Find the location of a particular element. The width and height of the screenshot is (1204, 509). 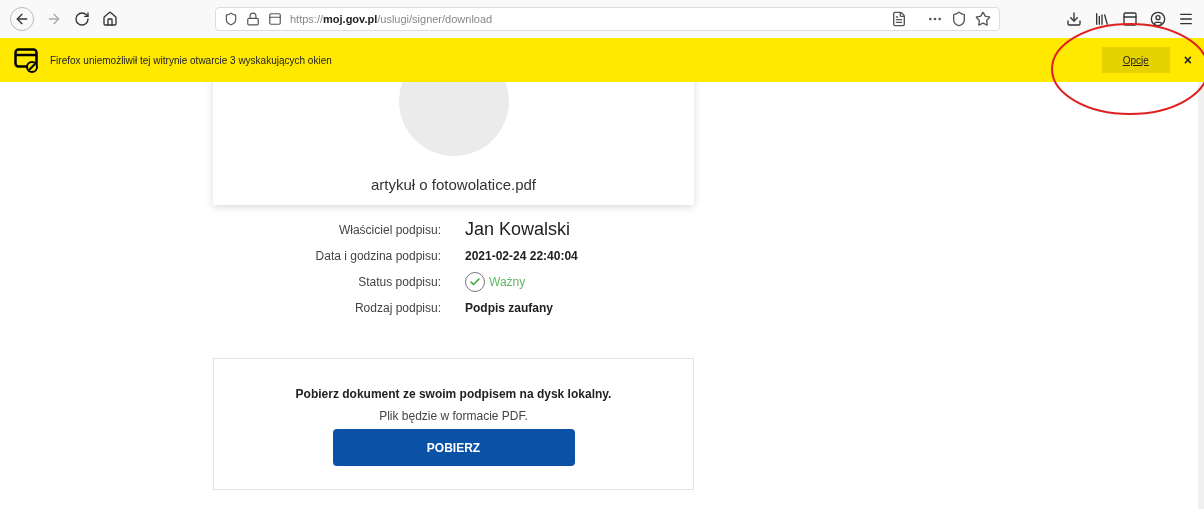

close-button: × is located at coordinates (1187, 60).